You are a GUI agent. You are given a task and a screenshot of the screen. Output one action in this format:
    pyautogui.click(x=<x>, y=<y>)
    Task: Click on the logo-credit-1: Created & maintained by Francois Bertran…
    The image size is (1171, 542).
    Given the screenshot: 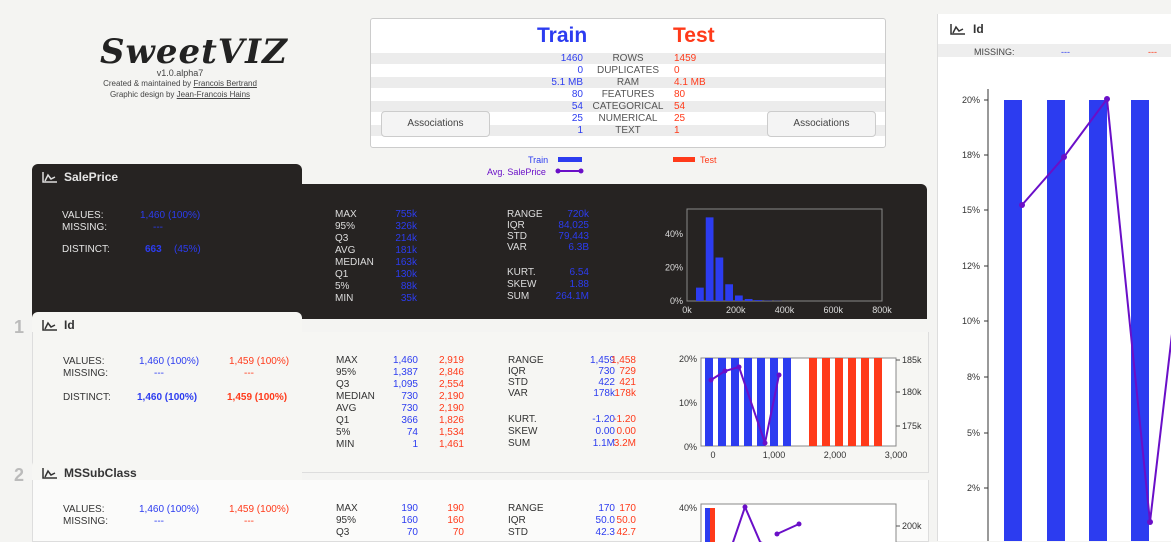 What is the action you would take?
    pyautogui.click(x=180, y=83)
    